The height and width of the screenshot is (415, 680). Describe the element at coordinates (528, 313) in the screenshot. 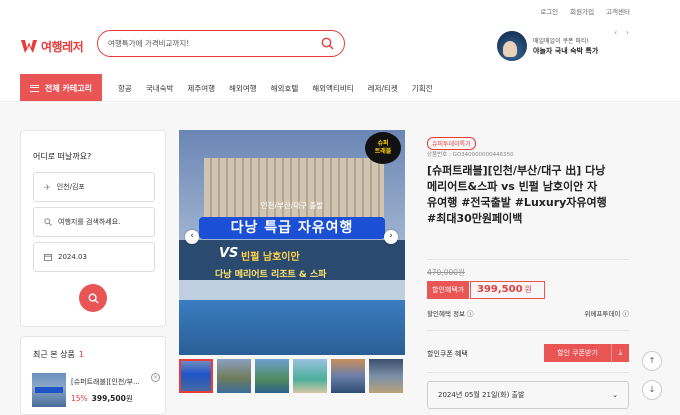

I see `benefit-info-row: 할인혜택 정보 ⓘ 위메프투데이 ⓘ` at that location.